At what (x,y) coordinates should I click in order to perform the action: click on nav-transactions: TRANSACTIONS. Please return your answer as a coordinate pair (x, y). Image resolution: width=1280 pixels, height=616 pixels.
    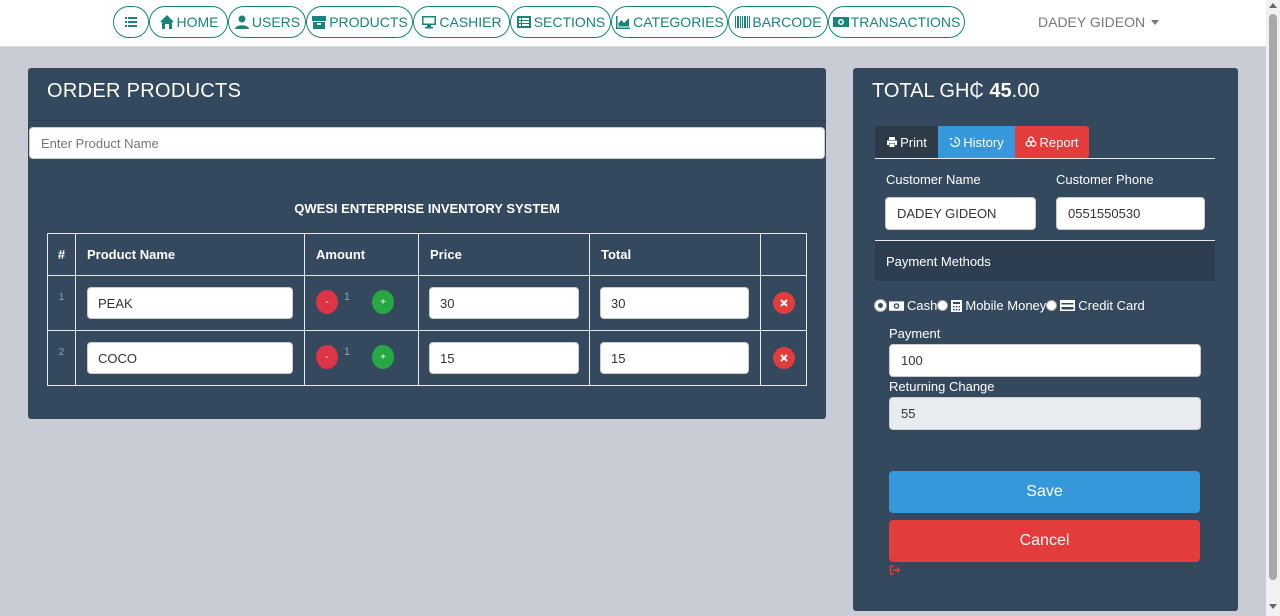
    Looking at the image, I should click on (896, 22).